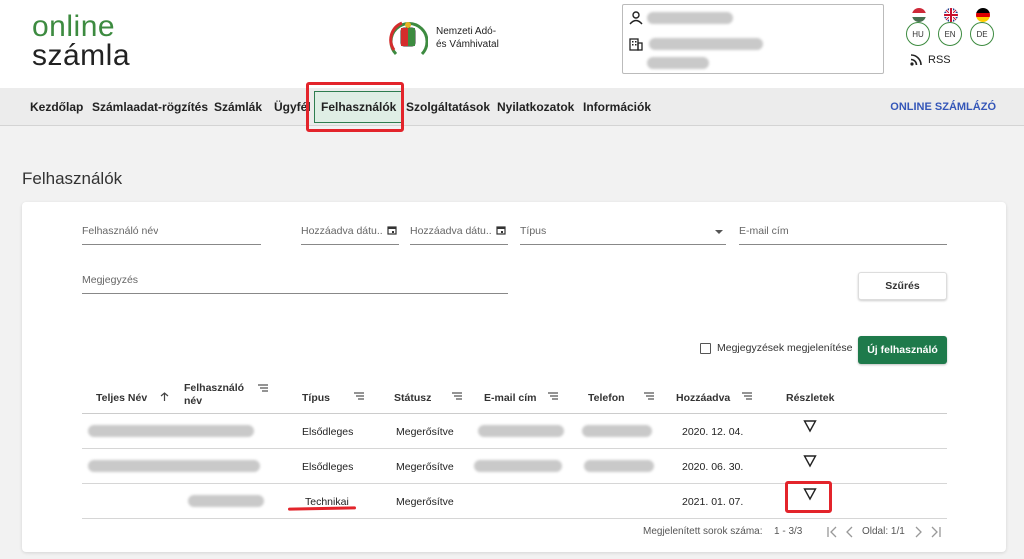 The image size is (1024, 559). I want to click on type-select: Típus, so click(623, 232).